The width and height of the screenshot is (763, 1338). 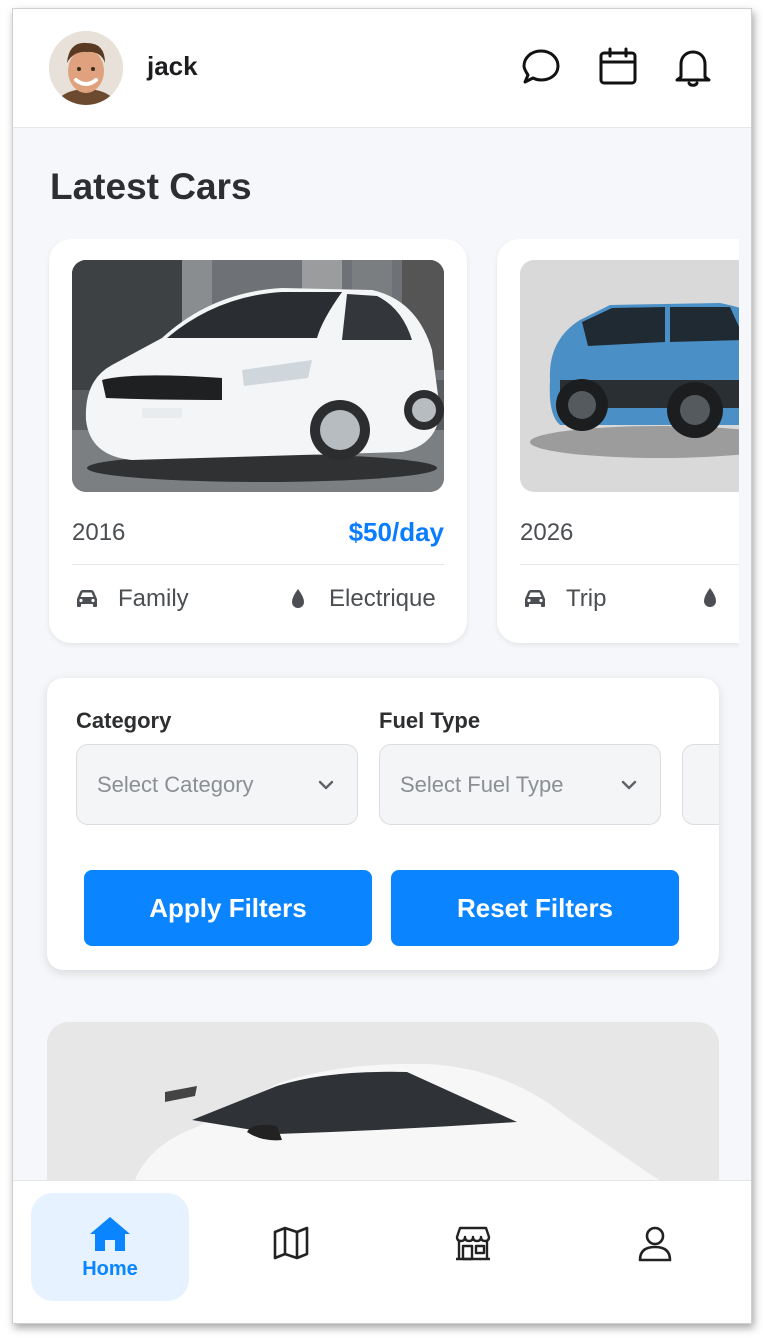 What do you see at coordinates (153, 598) in the screenshot?
I see `car-category-label: Family` at bounding box center [153, 598].